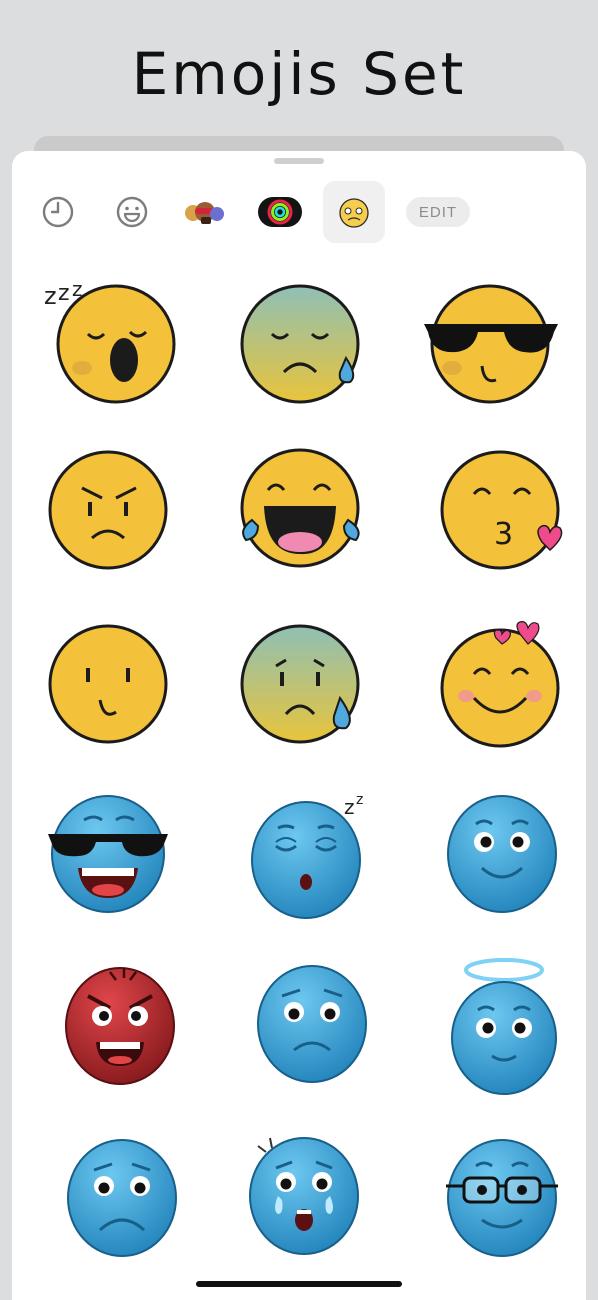 This screenshot has width=598, height=1300. I want to click on category-tabs: EDIT, so click(299, 212).